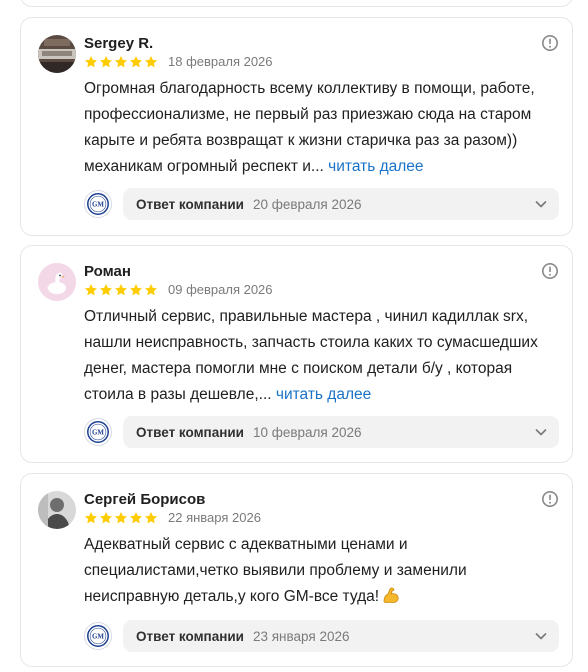  What do you see at coordinates (307, 432) in the screenshot?
I see `reply-date: 10 февраля 2026` at bounding box center [307, 432].